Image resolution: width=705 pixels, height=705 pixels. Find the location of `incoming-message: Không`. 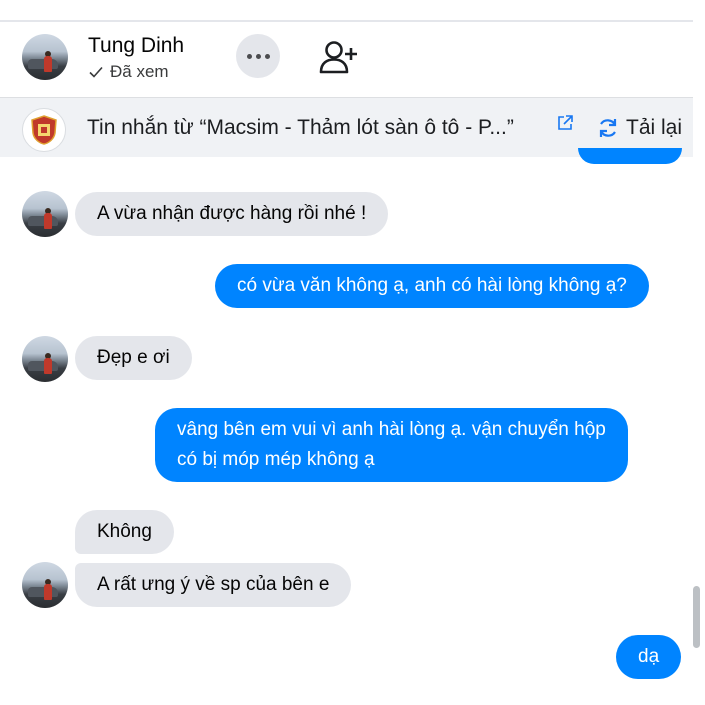

incoming-message: Không is located at coordinates (124, 532).